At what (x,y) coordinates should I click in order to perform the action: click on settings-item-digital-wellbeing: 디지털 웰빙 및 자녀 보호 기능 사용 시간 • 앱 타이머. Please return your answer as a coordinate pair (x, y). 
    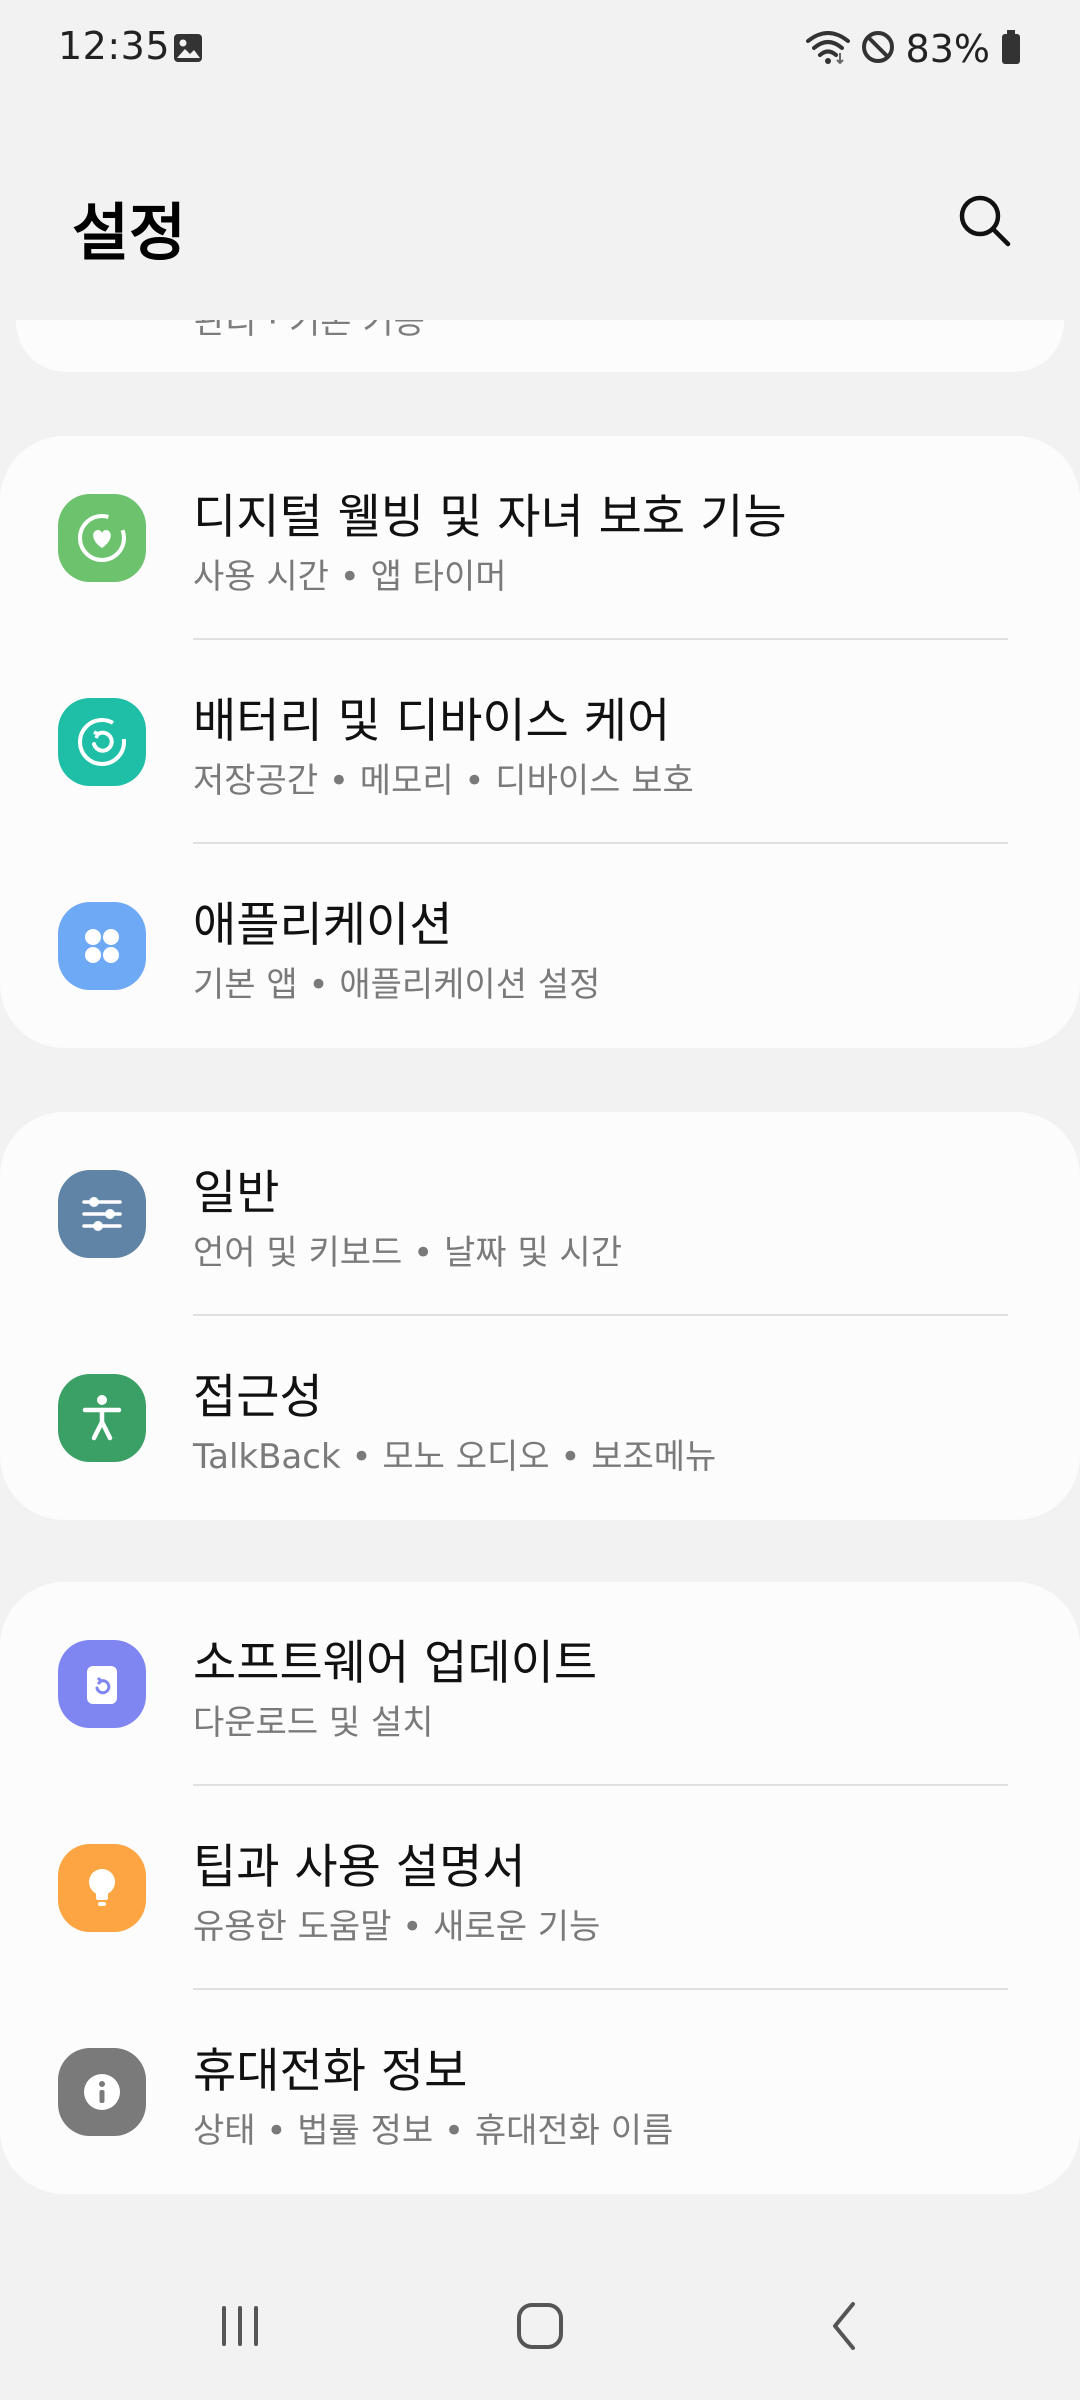
    Looking at the image, I should click on (540, 538).